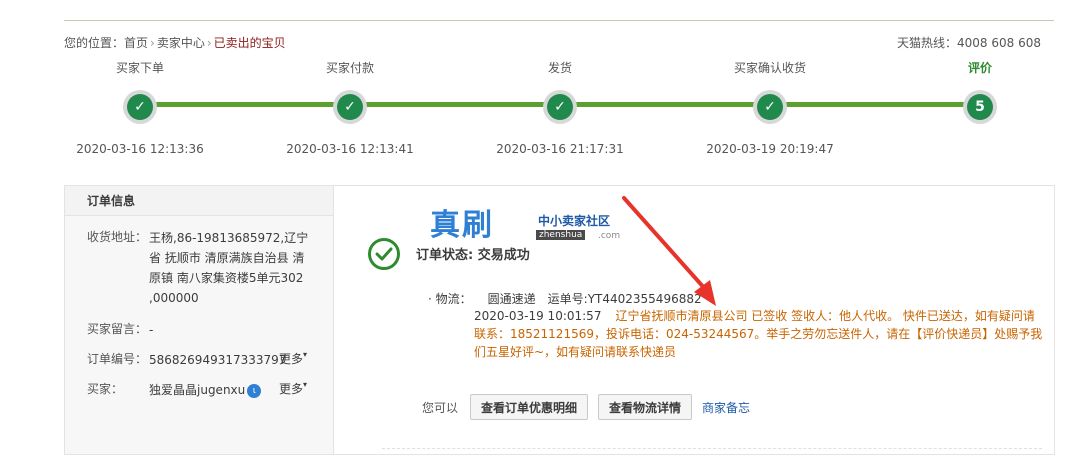 The width and height of the screenshot is (1067, 455). What do you see at coordinates (645, 407) in the screenshot?
I see `view-logistics-detail-button: 查看物流详情` at bounding box center [645, 407].